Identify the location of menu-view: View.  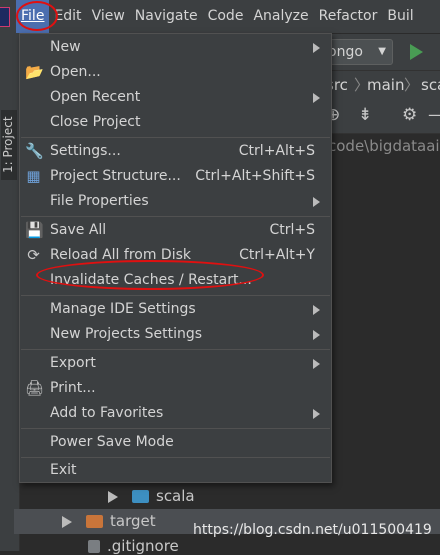
(108, 16).